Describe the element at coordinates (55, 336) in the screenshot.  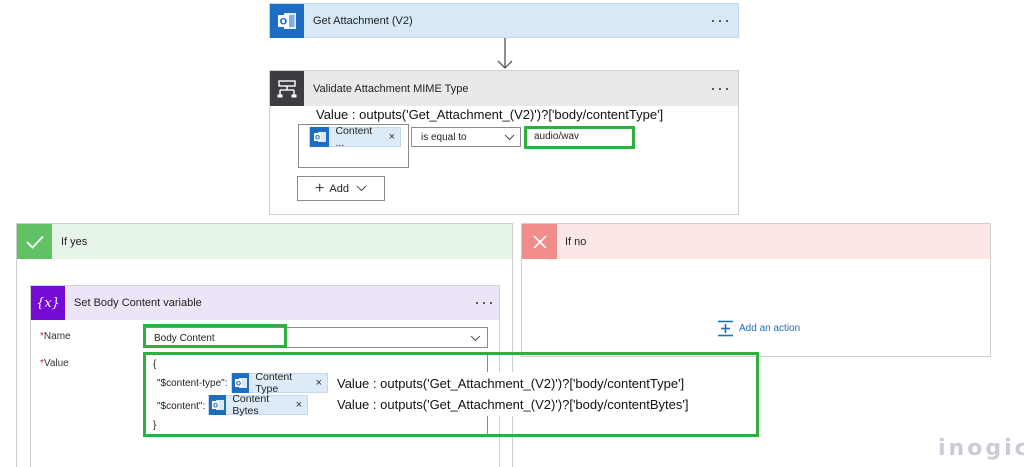
I see `name-label: *Name` at that location.